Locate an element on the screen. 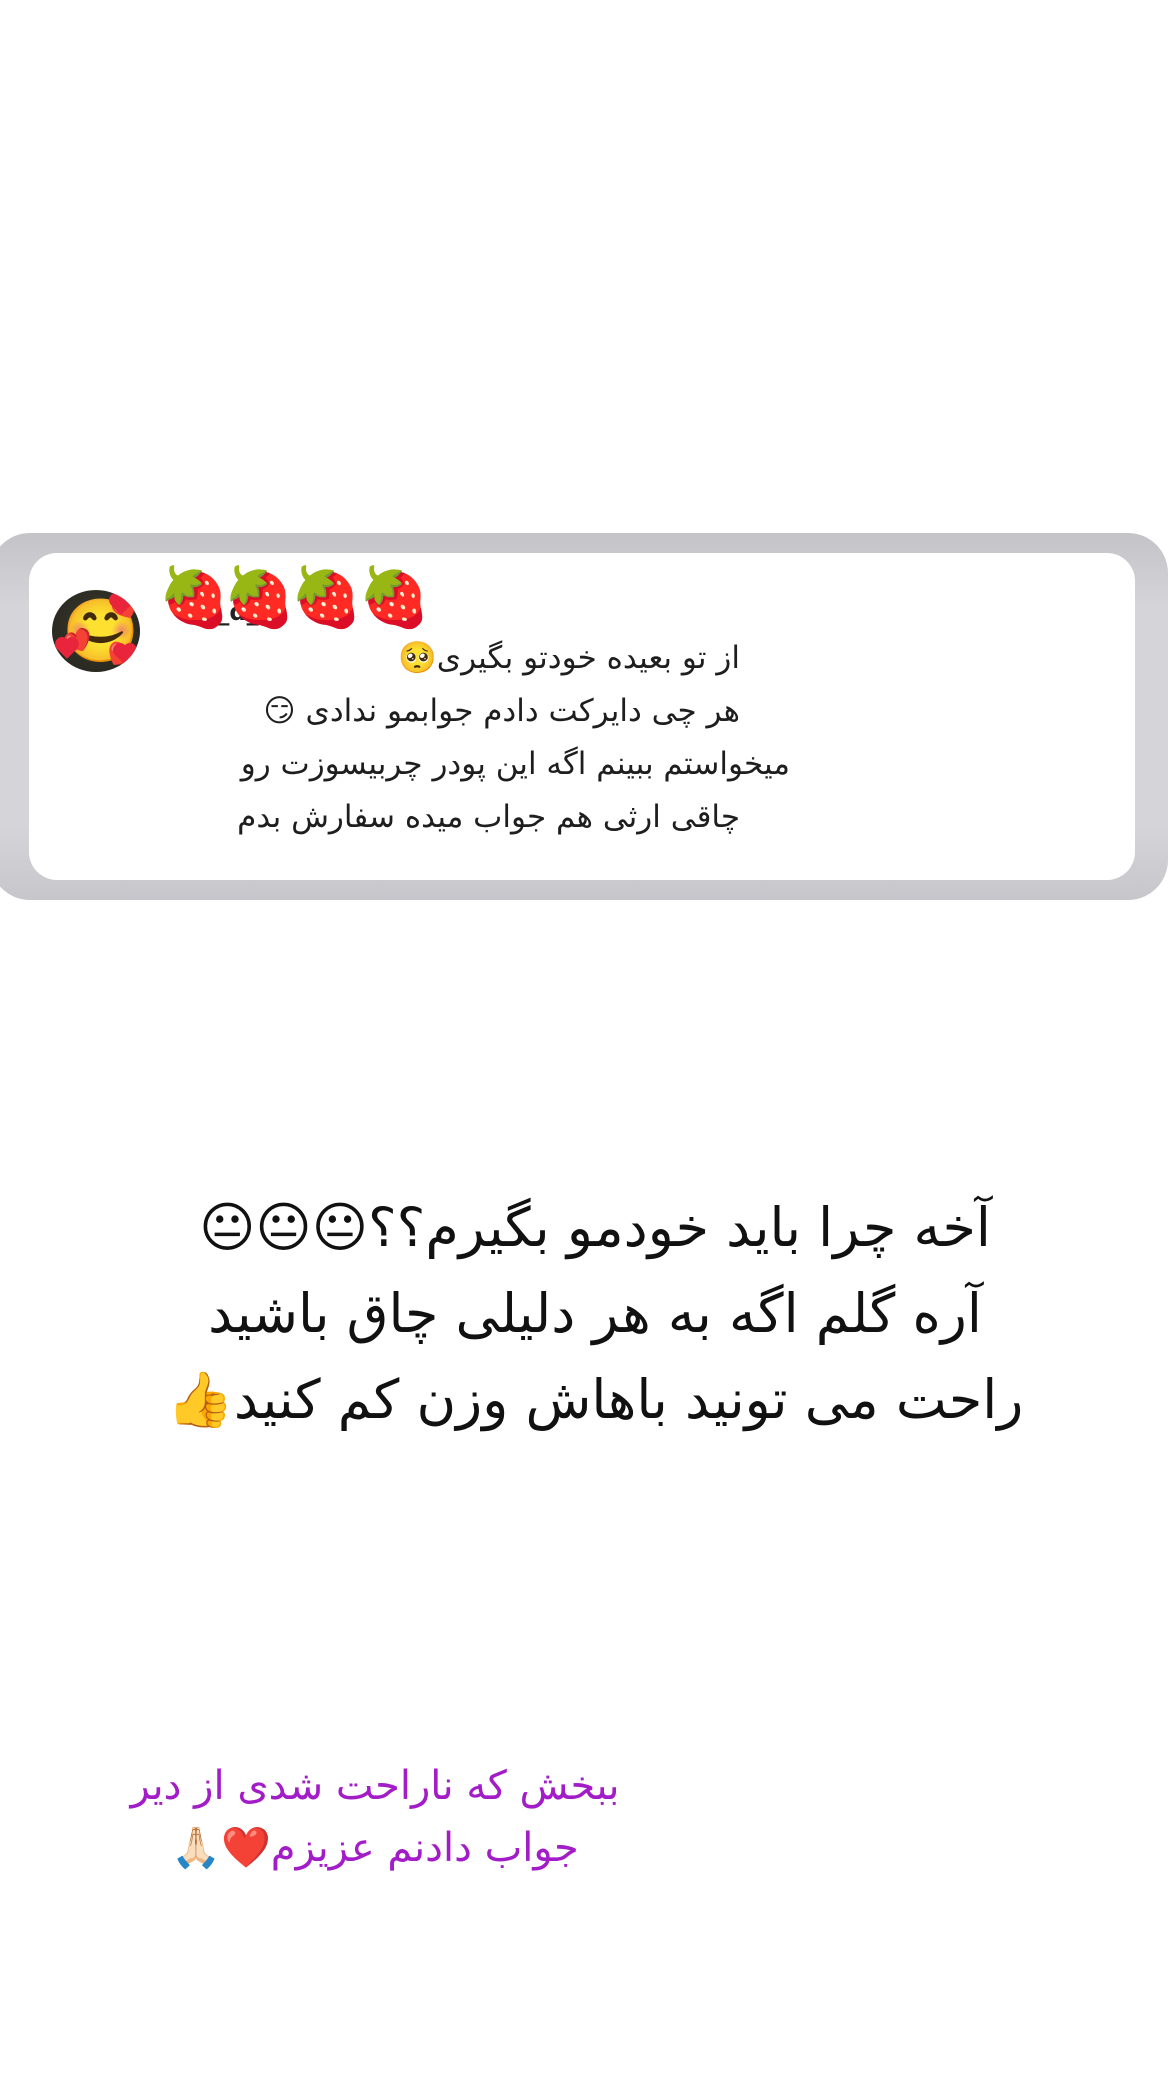 The height and width of the screenshot is (2080, 1170). apology-line: جواب دادنم عزیزم❤️🙏🏻 is located at coordinates (375, 1848).